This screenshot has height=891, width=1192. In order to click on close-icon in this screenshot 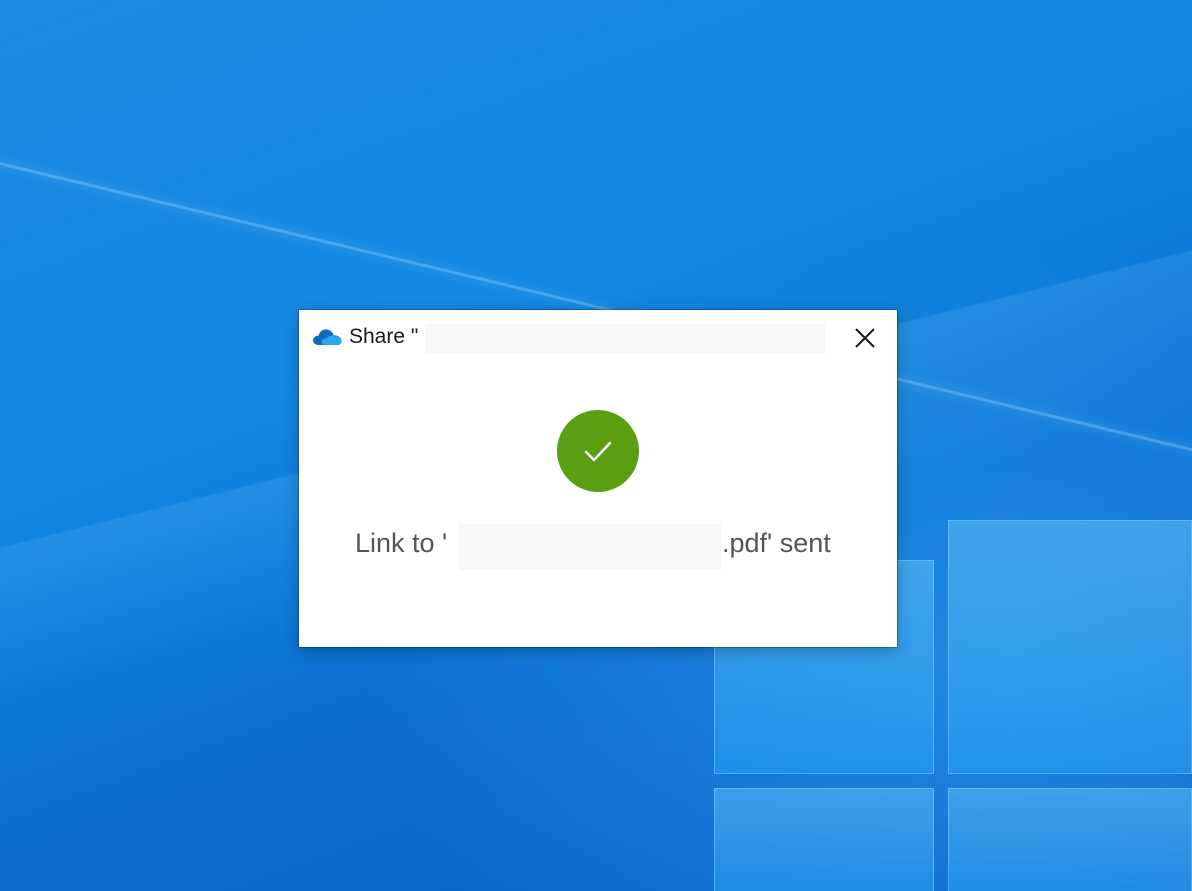, I will do `click(865, 338)`.